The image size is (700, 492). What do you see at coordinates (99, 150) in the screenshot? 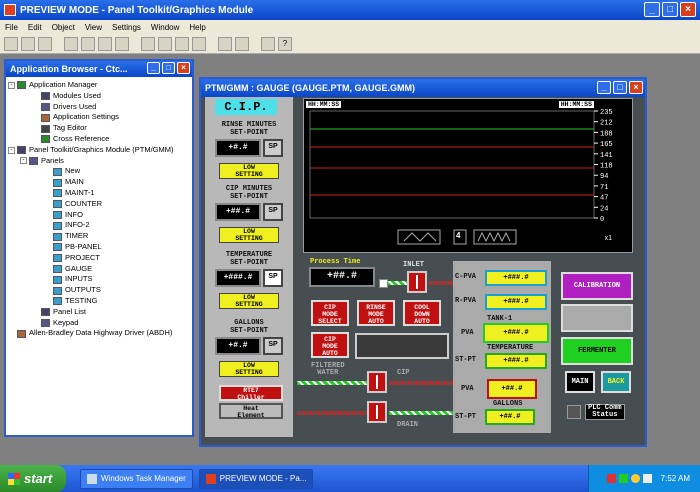
I see `tree-item: - Panel Toolkit/Graphics Module (PTM/GMM)` at bounding box center [99, 150].